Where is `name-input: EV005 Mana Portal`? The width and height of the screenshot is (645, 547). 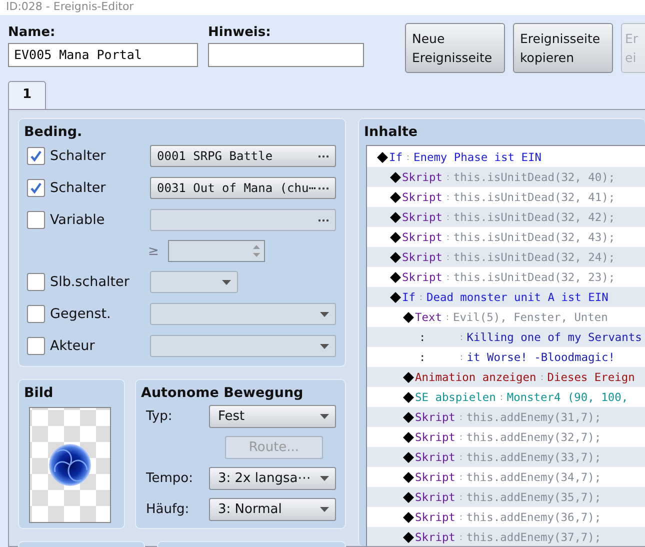
name-input: EV005 Mana Portal is located at coordinates (103, 55).